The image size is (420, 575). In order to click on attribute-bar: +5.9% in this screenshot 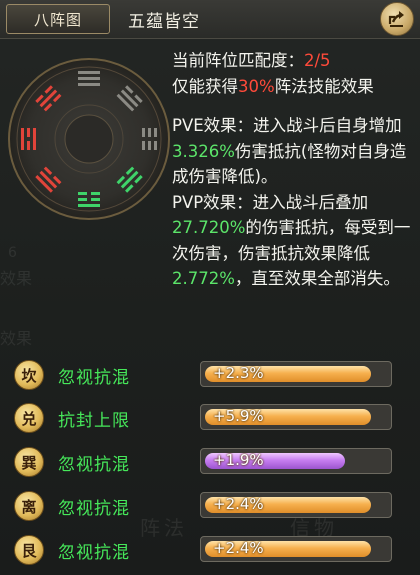, I will do `click(296, 417)`.